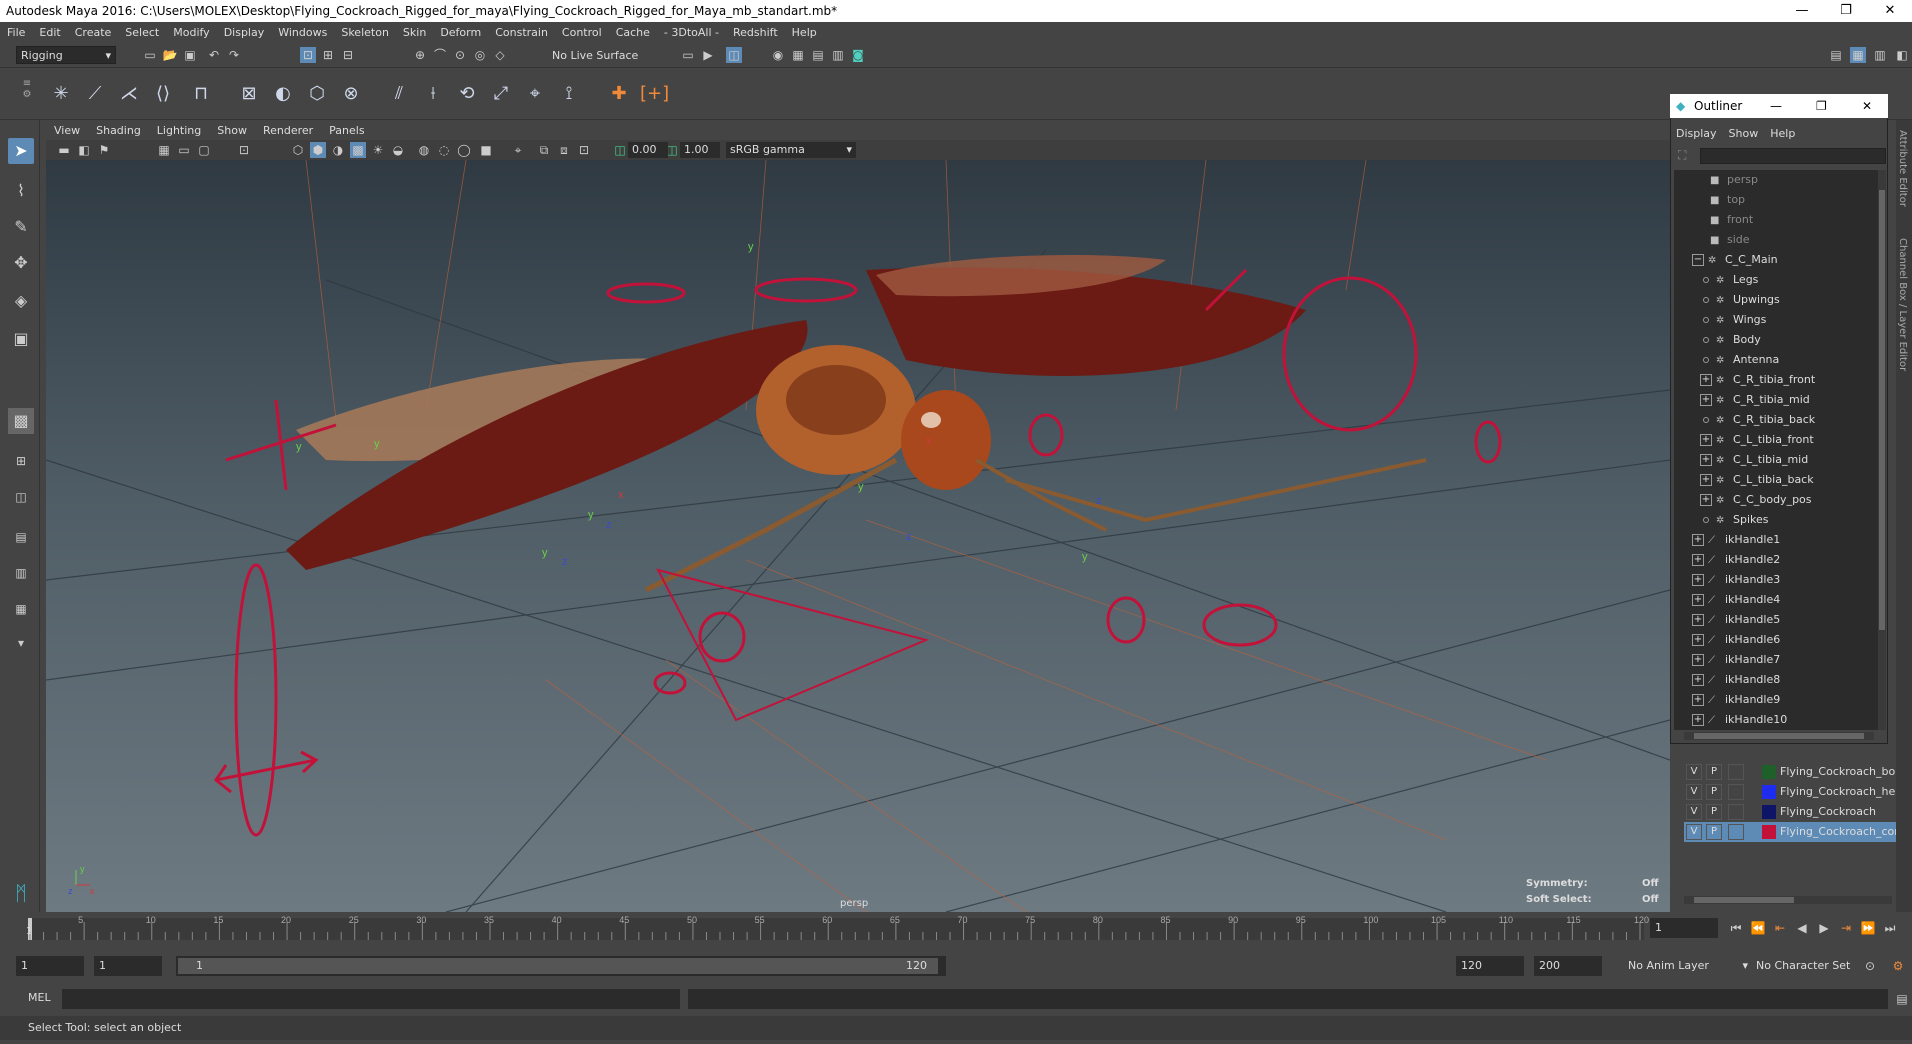 Image resolution: width=1912 pixels, height=1044 pixels. Describe the element at coordinates (467, 94) in the screenshot. I see `orient-constraint-icon: ⟲` at that location.